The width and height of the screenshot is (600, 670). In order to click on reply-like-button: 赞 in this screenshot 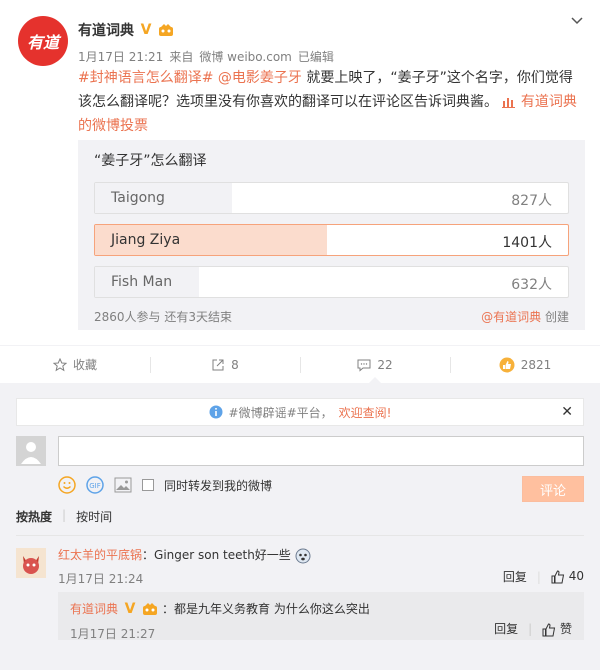, I will do `click(557, 628)`.